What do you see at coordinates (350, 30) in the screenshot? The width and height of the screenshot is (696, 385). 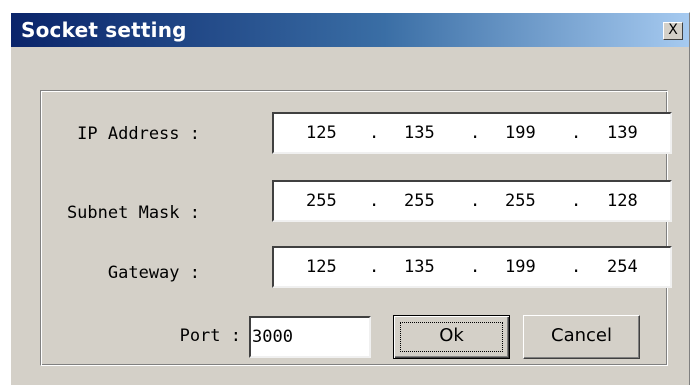 I see `titlebar: Socket setting X` at bounding box center [350, 30].